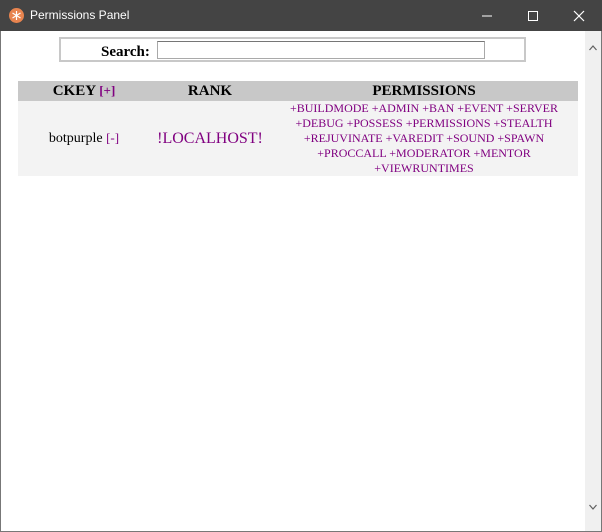 The image size is (602, 532). I want to click on app-logo-icon, so click(16, 15).